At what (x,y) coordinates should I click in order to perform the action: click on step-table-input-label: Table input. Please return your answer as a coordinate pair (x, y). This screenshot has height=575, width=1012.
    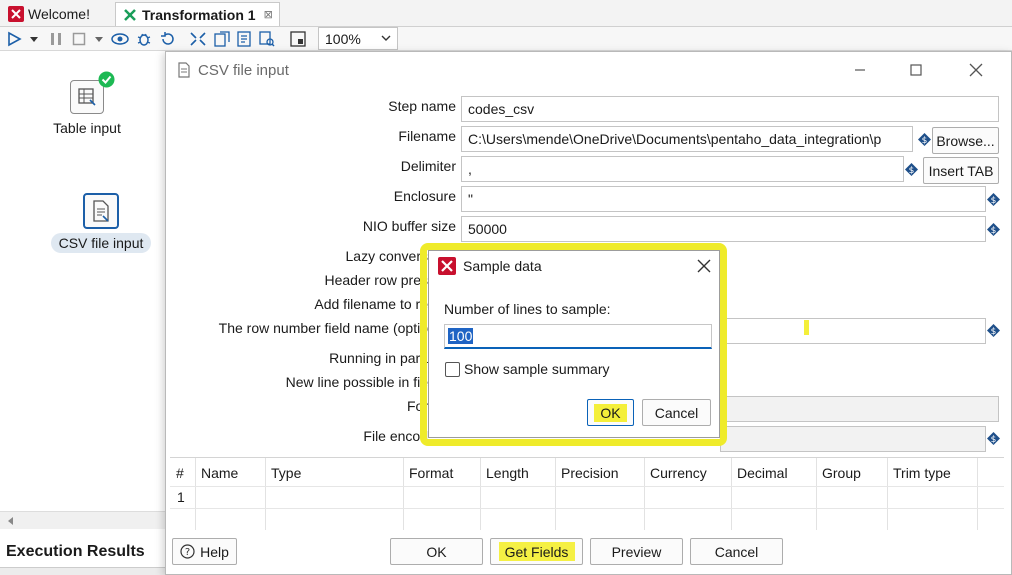
    Looking at the image, I should click on (87, 128).